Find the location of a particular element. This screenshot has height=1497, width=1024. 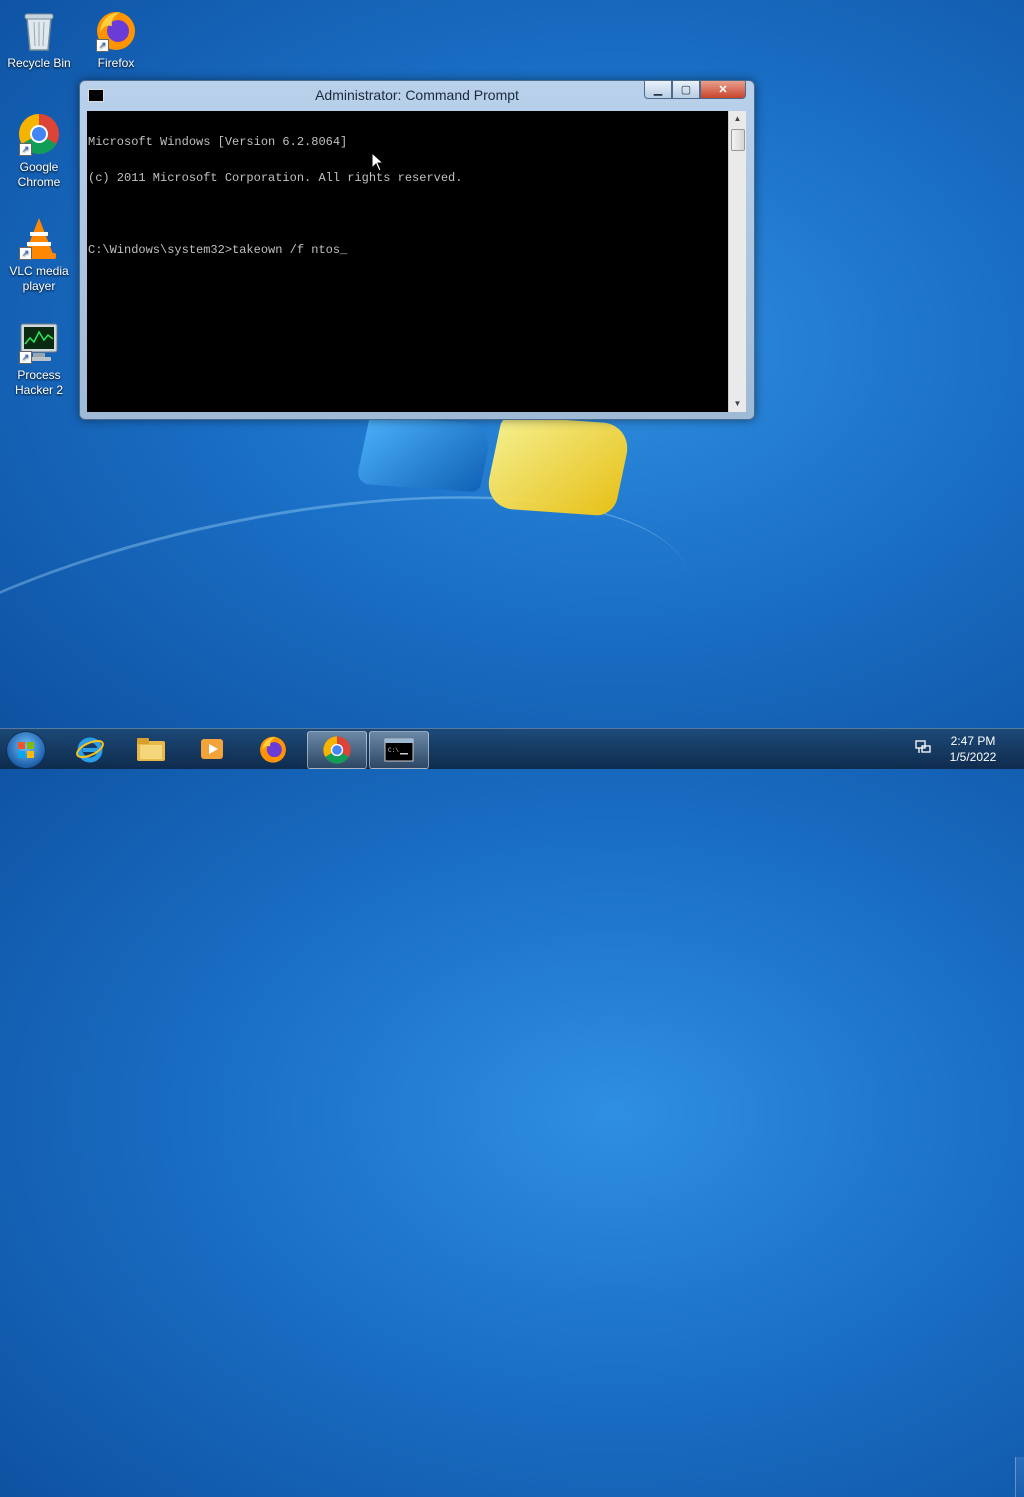

taskbar-chrome is located at coordinates (337, 750).